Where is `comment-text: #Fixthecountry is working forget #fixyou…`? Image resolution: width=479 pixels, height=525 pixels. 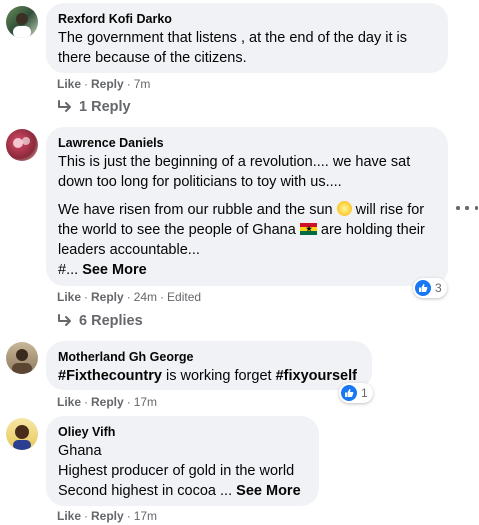
comment-text: #Fixthecountry is working forget #fixyou… is located at coordinates (209, 376).